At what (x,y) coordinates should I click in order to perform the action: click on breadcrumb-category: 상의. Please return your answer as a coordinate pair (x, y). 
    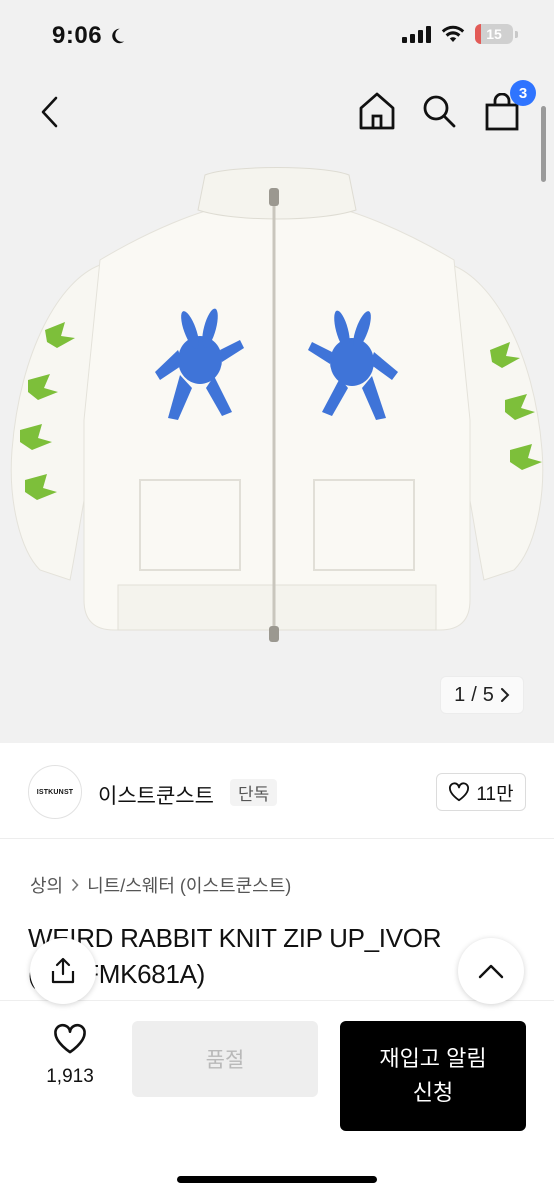
    Looking at the image, I should click on (46, 885).